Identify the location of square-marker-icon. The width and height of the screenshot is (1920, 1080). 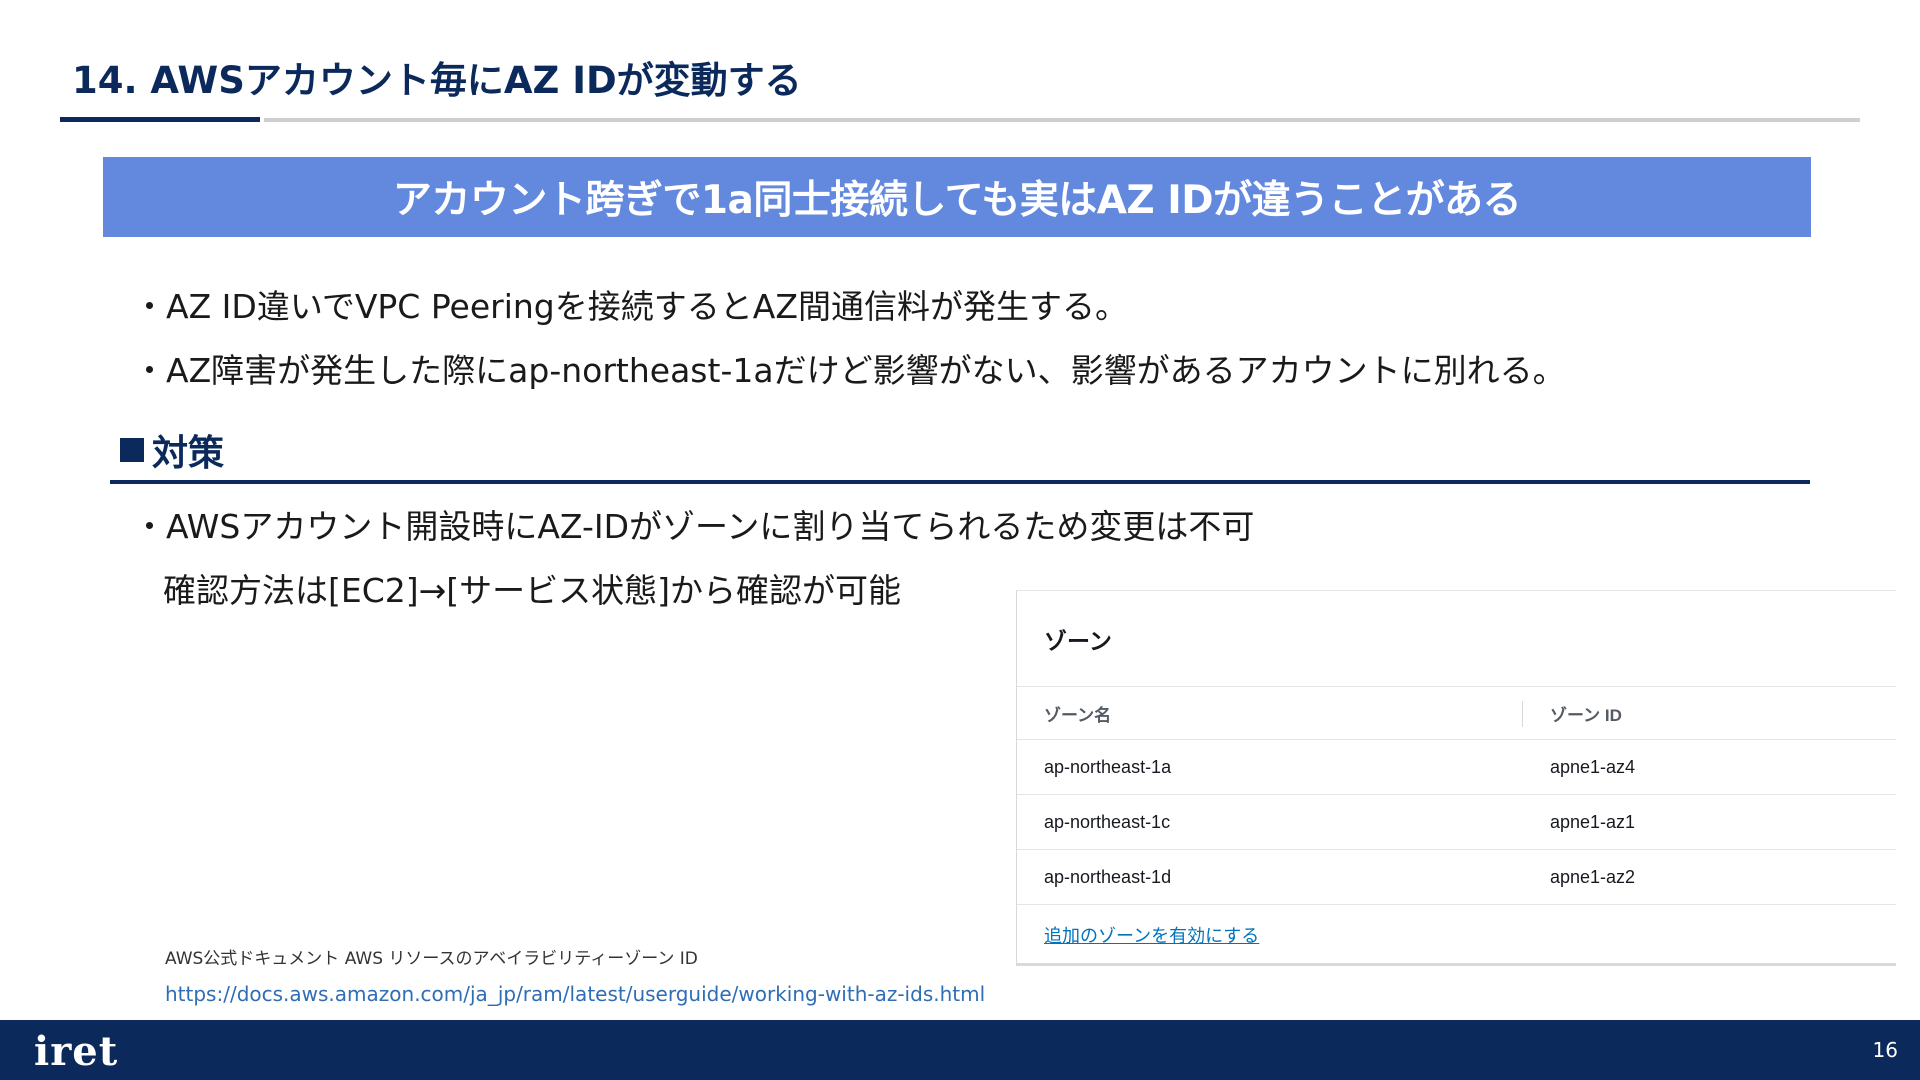
(132, 450).